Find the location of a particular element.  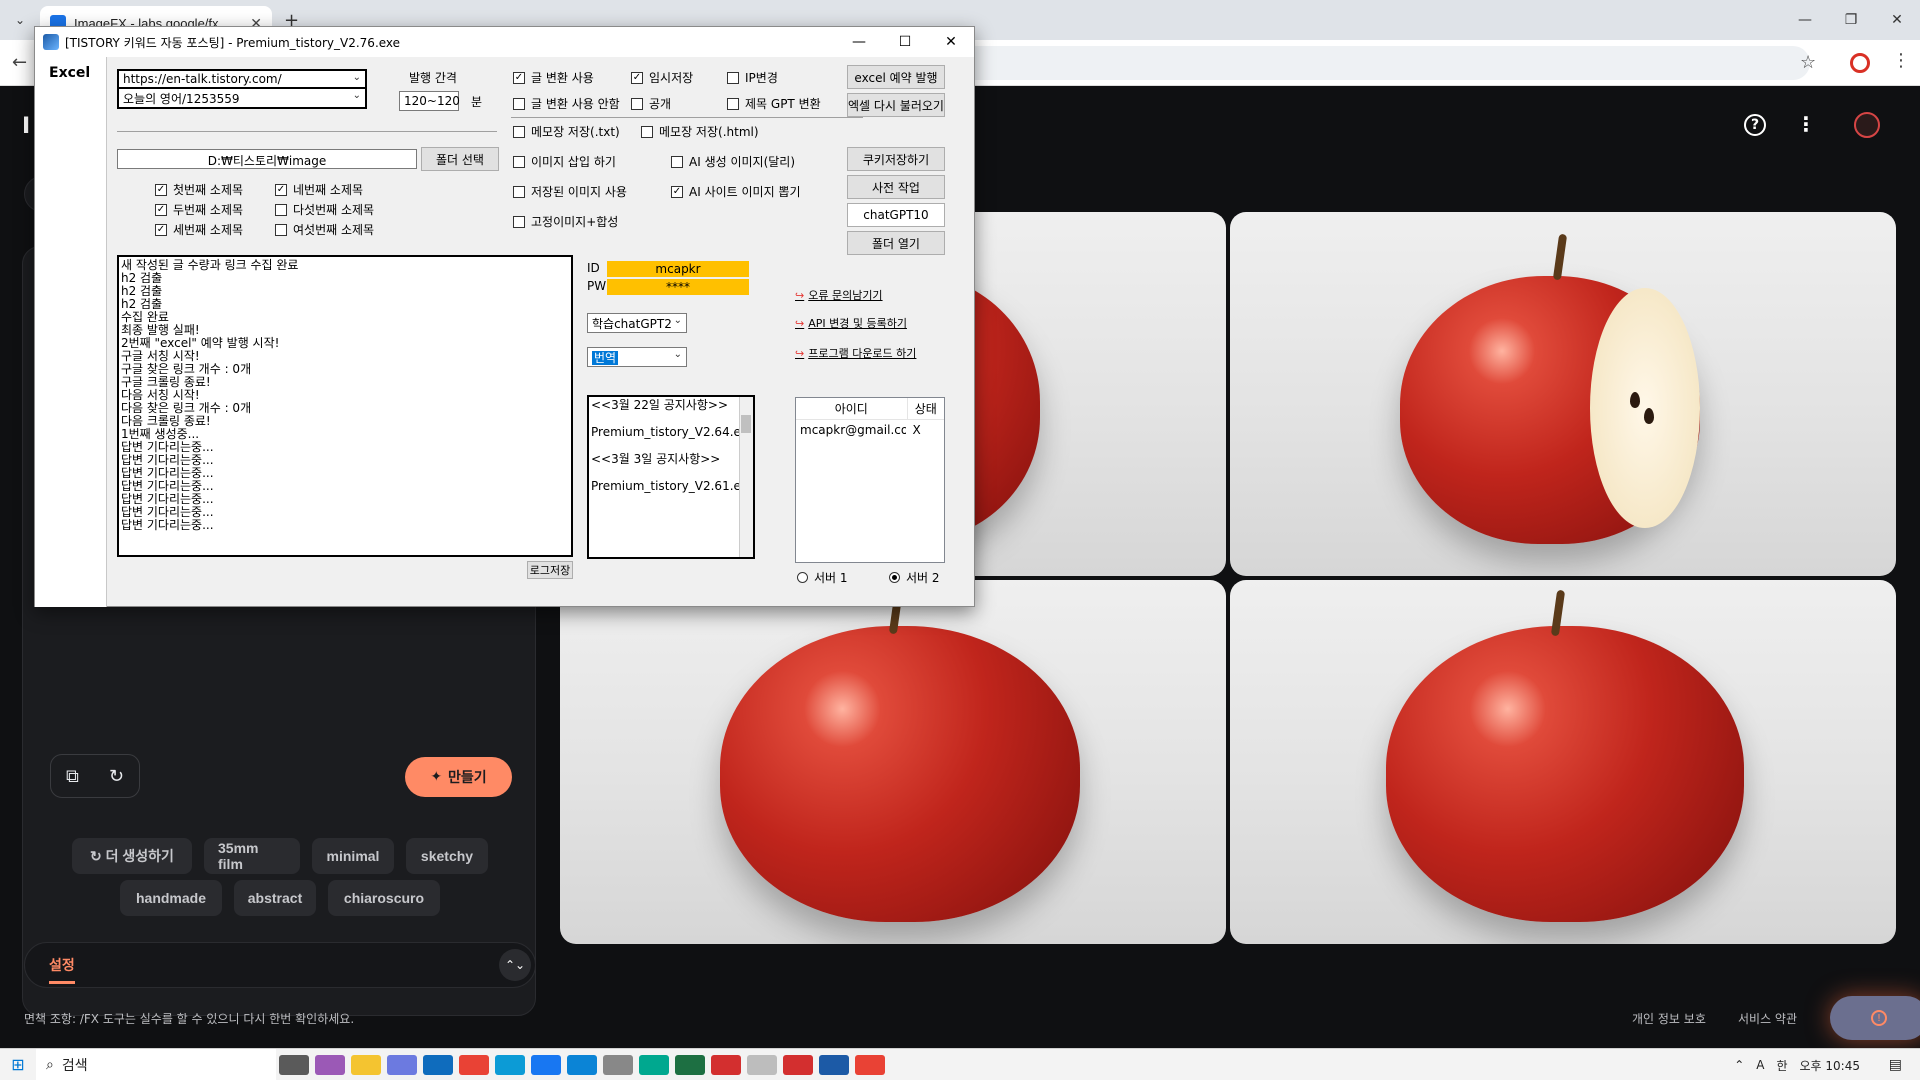

ai-site-check: ✓ AI 사이트 이미지 뽑기 is located at coordinates (736, 191).